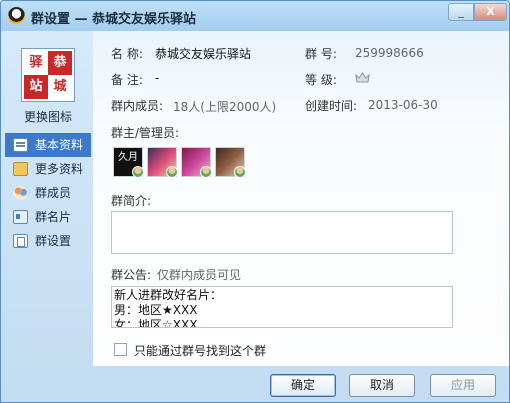 This screenshot has height=403, width=510. I want to click on sidebar-item-card: 群名片, so click(48, 217).